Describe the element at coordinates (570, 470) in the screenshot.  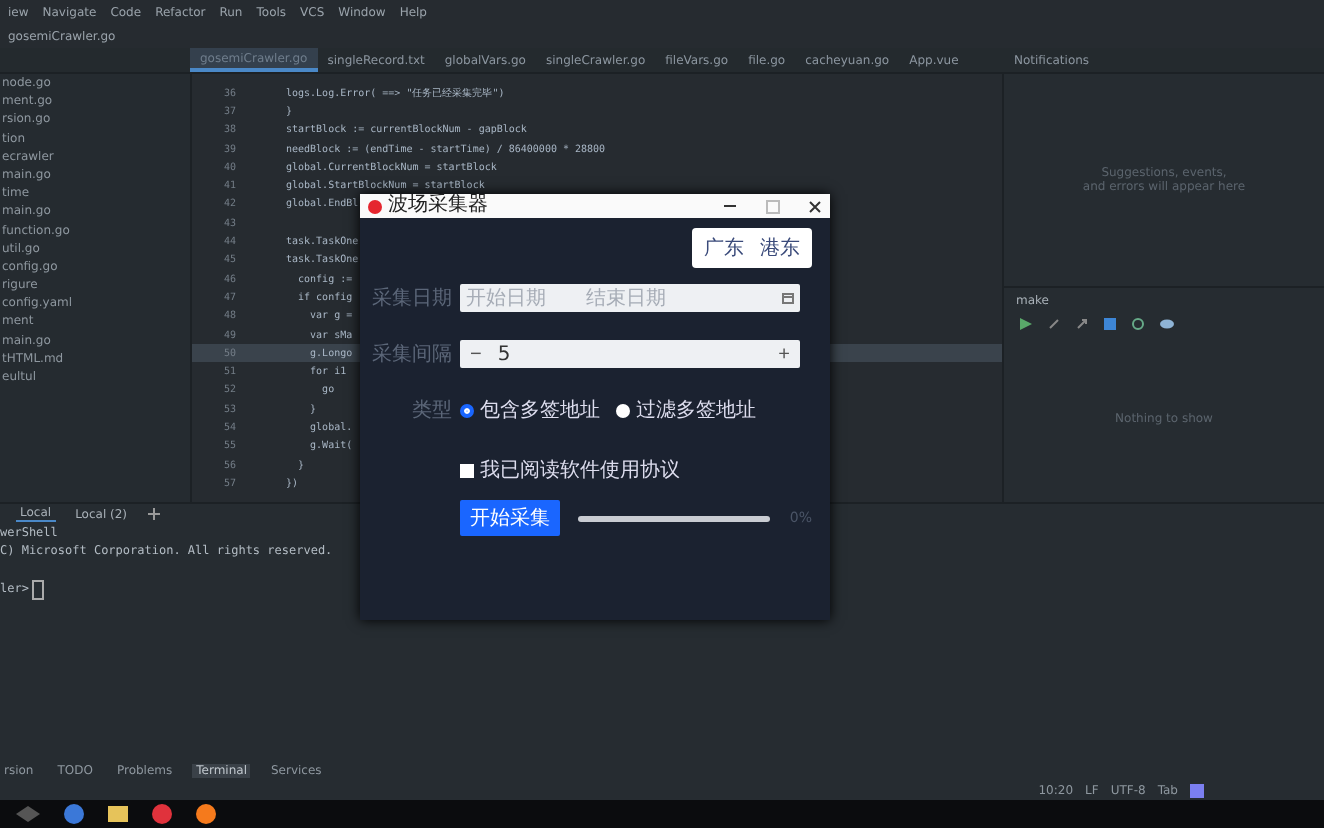
I see `agreement-checkbox: 我已阅读软件使用协议` at that location.